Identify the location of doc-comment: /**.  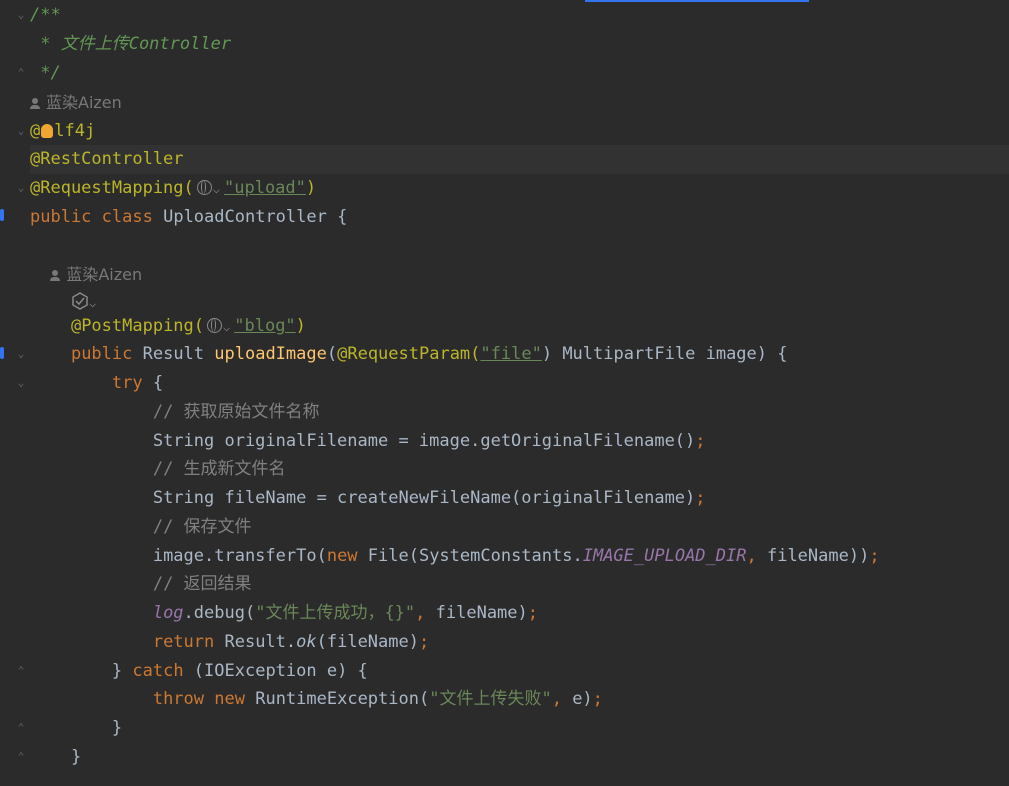
(45, 15).